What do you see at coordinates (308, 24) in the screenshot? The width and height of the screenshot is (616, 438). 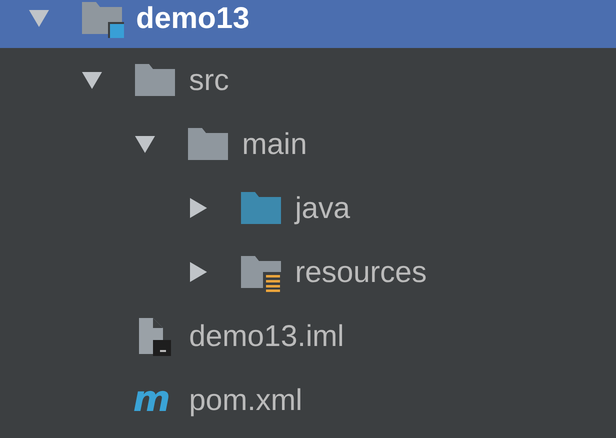 I see `selected-tree-row: demo13` at bounding box center [308, 24].